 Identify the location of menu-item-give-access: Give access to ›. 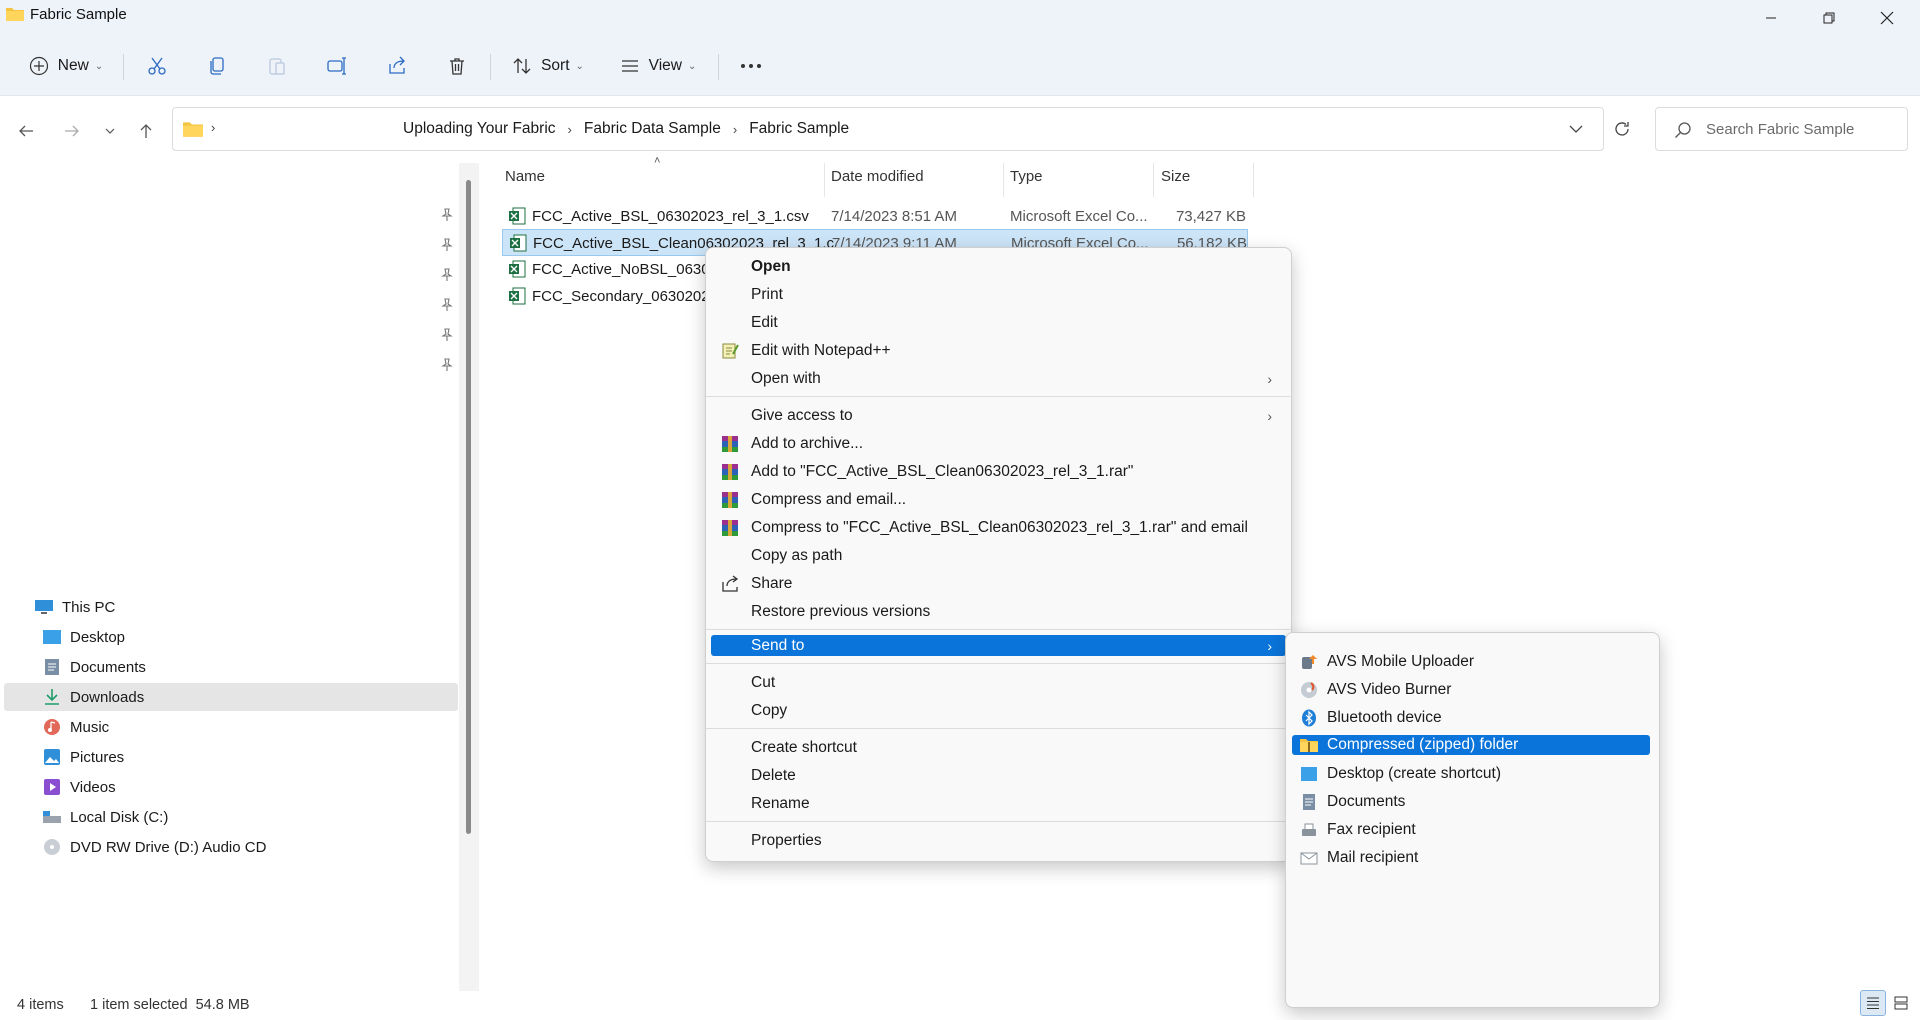
(998, 416).